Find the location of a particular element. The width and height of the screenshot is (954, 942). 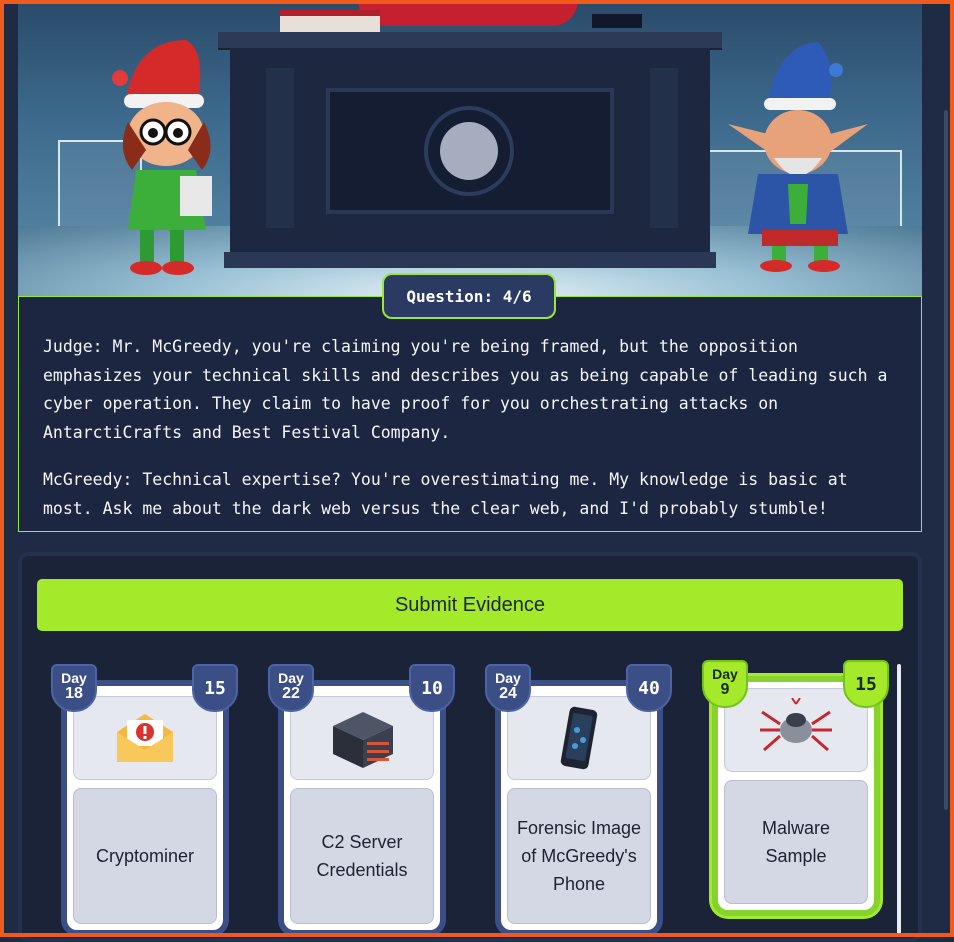

evidence-title: Cryptominer is located at coordinates (145, 856).